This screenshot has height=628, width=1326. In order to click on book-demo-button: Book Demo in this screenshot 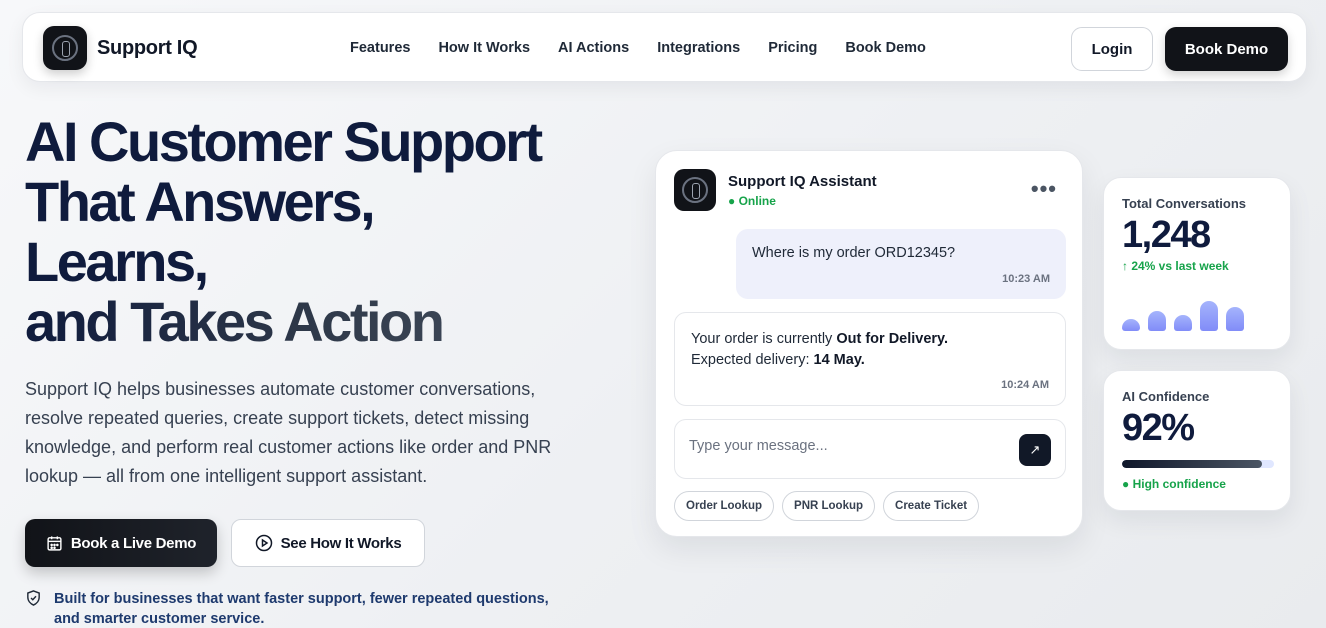, I will do `click(1226, 49)`.